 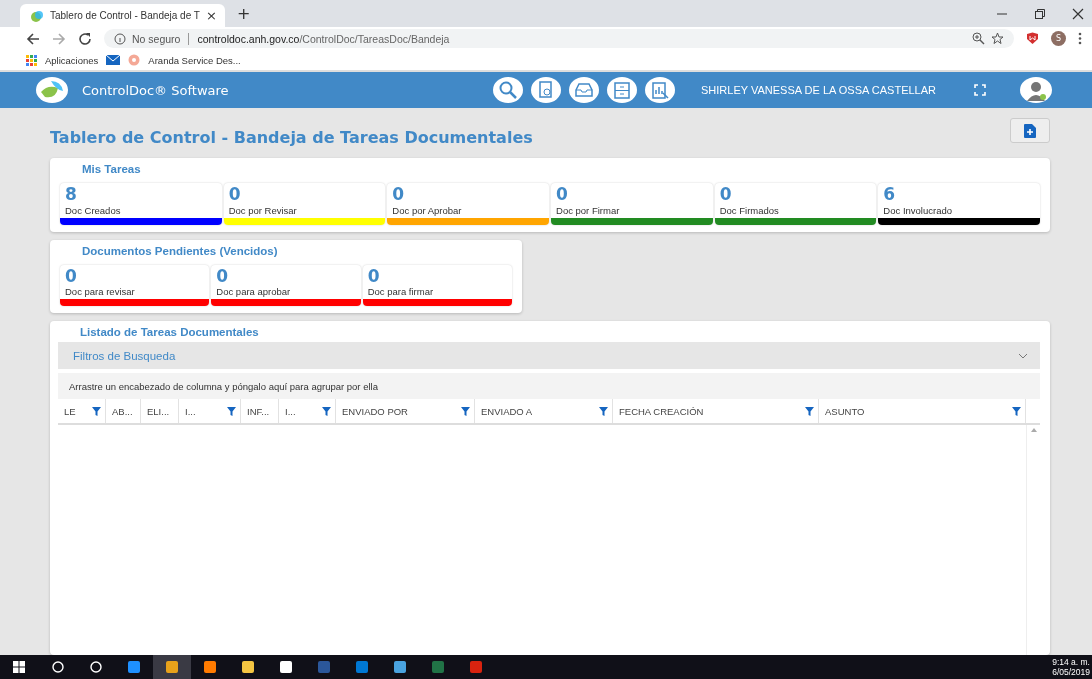 I want to click on close-icon, so click(x=1078, y=13).